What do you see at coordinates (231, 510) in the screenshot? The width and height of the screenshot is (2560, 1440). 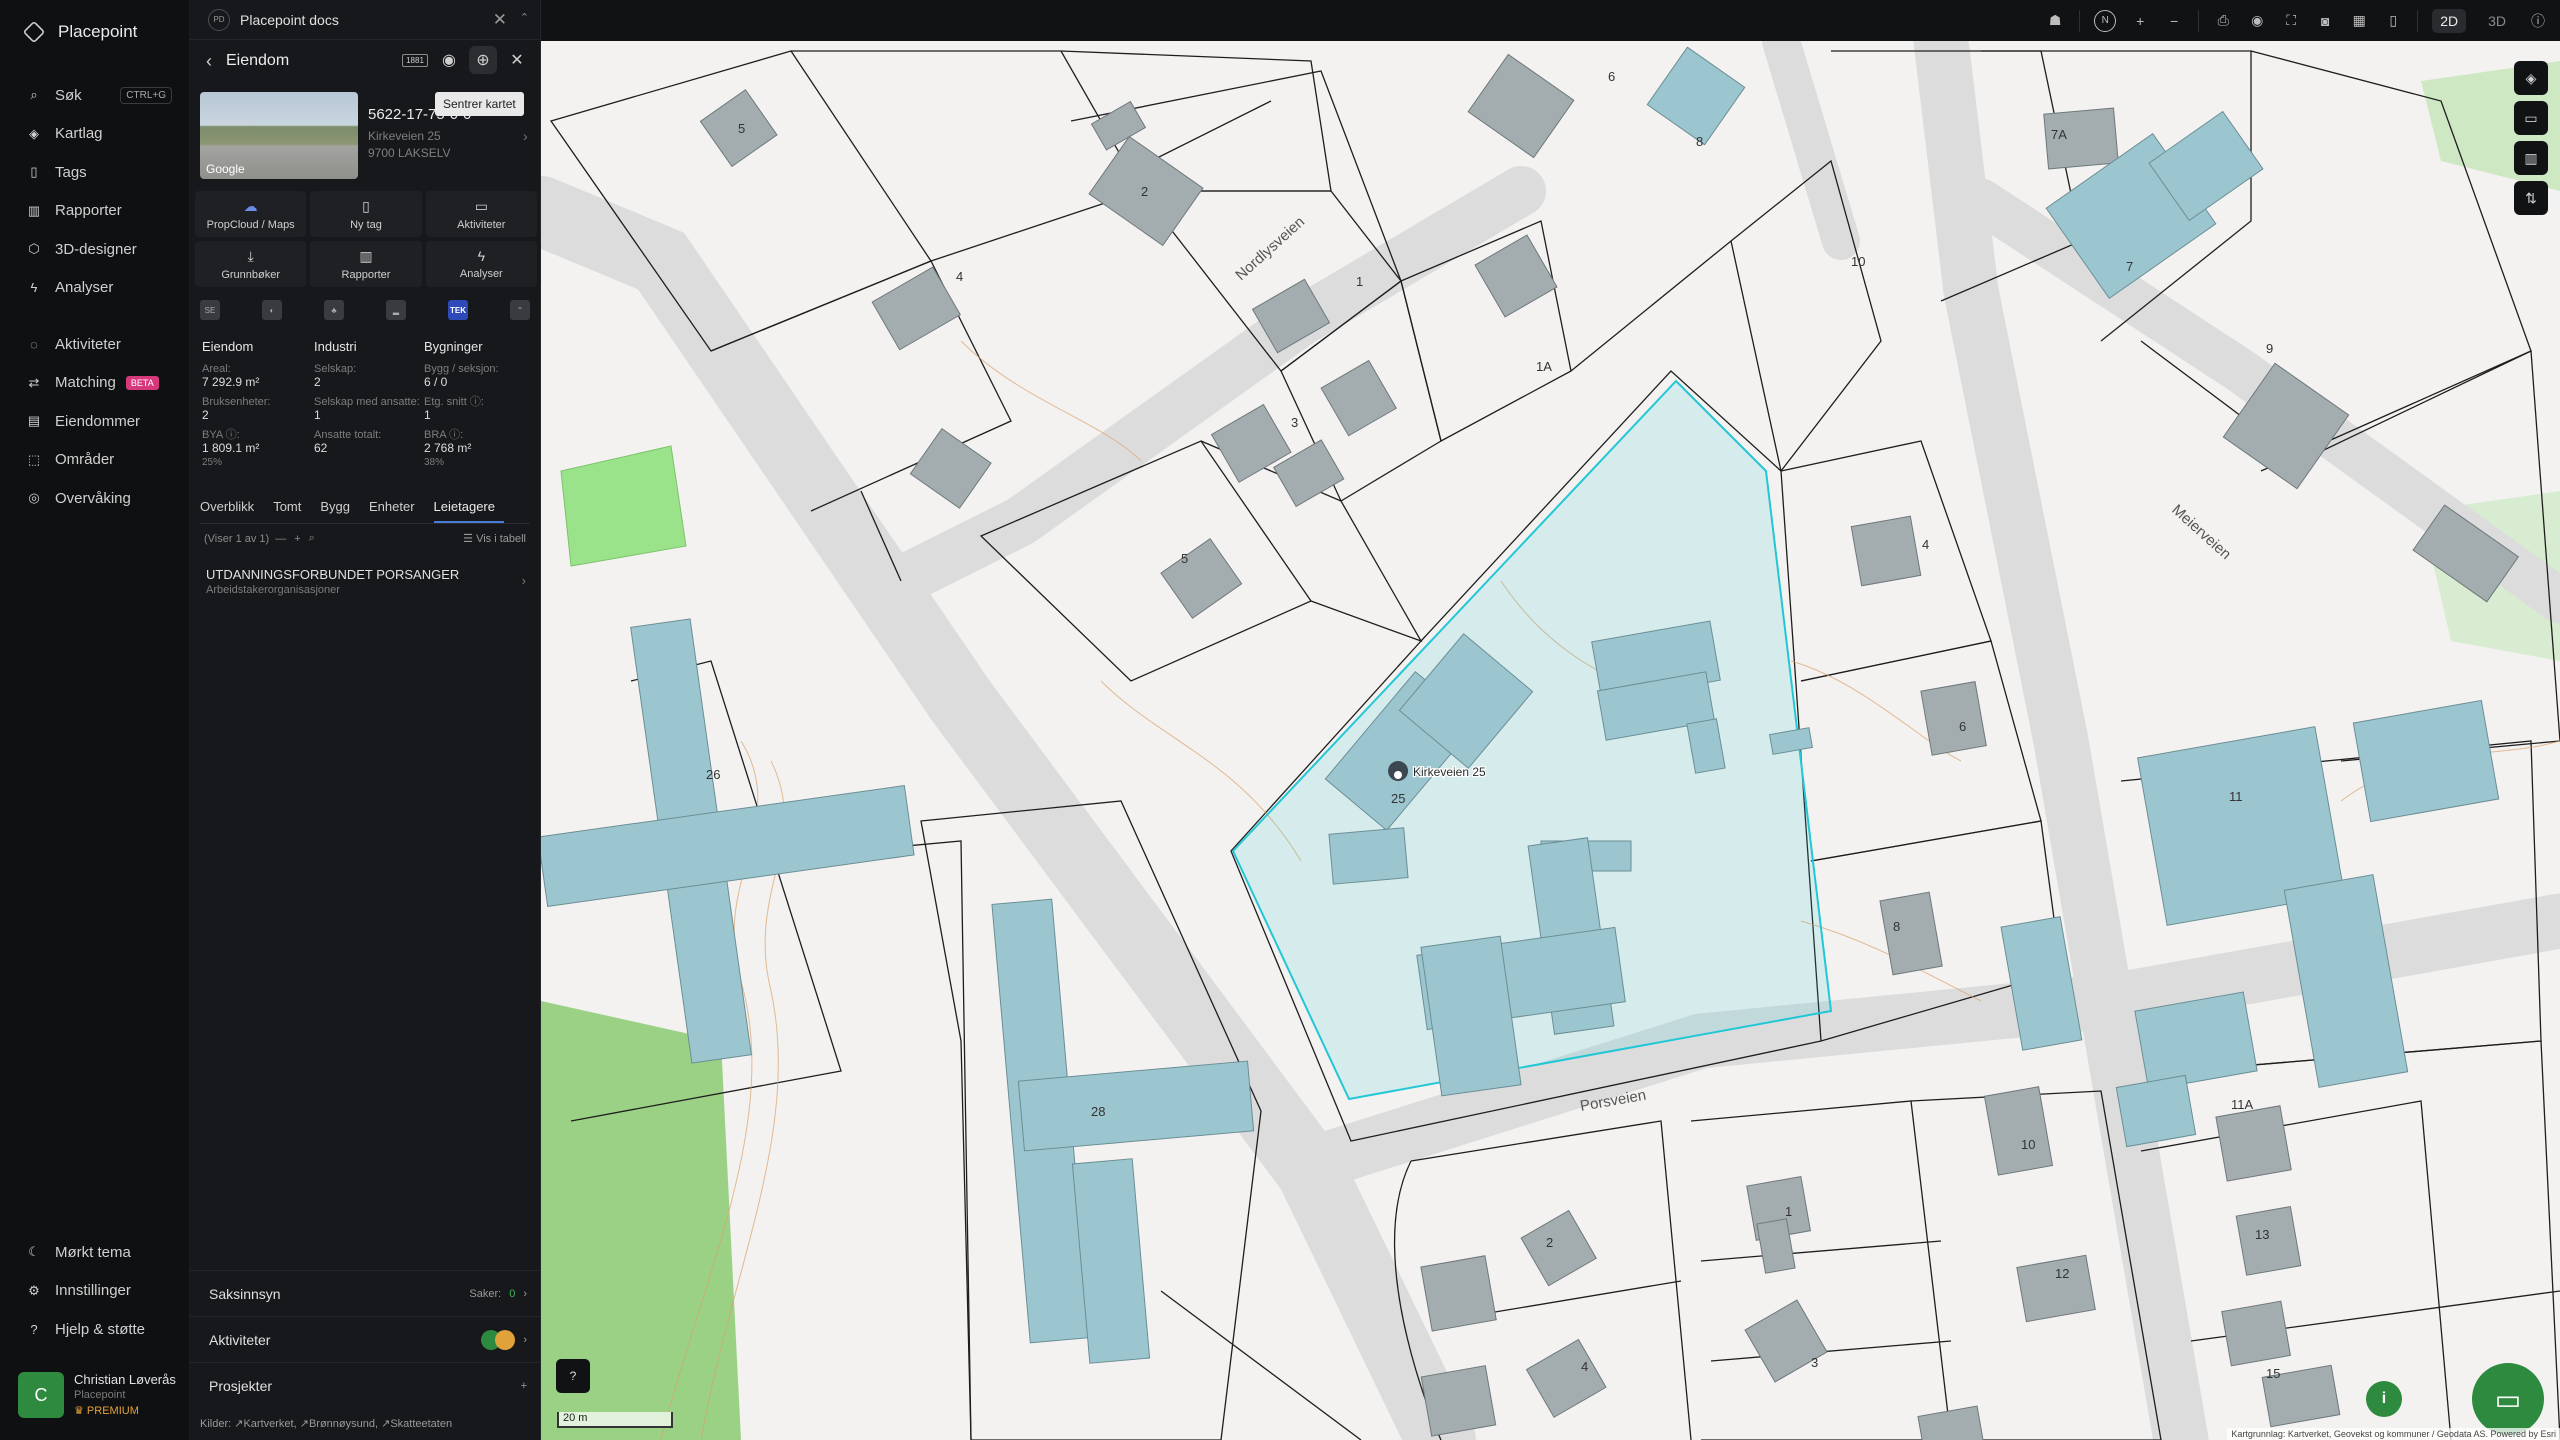 I see `tab-overblikk: Overblikk` at bounding box center [231, 510].